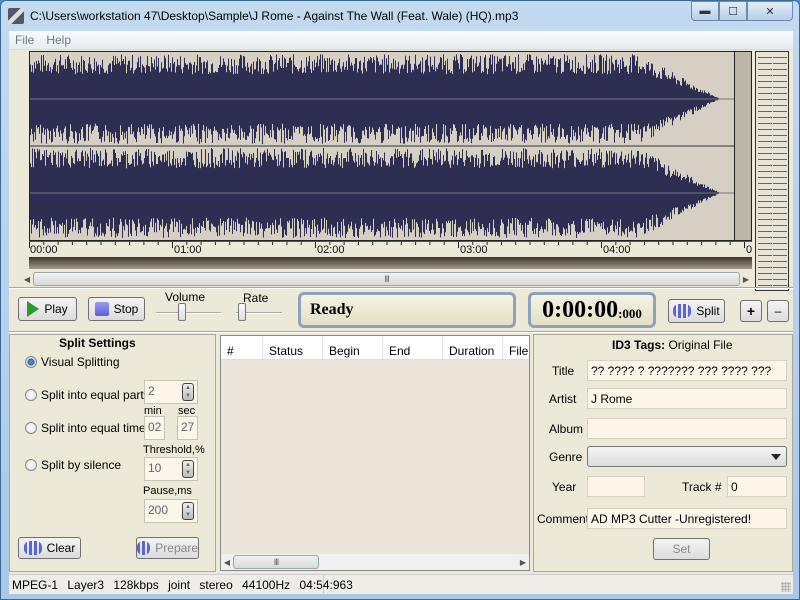 This screenshot has height=600, width=800. Describe the element at coordinates (413, 347) in the screenshot. I see `column-header: End` at that location.